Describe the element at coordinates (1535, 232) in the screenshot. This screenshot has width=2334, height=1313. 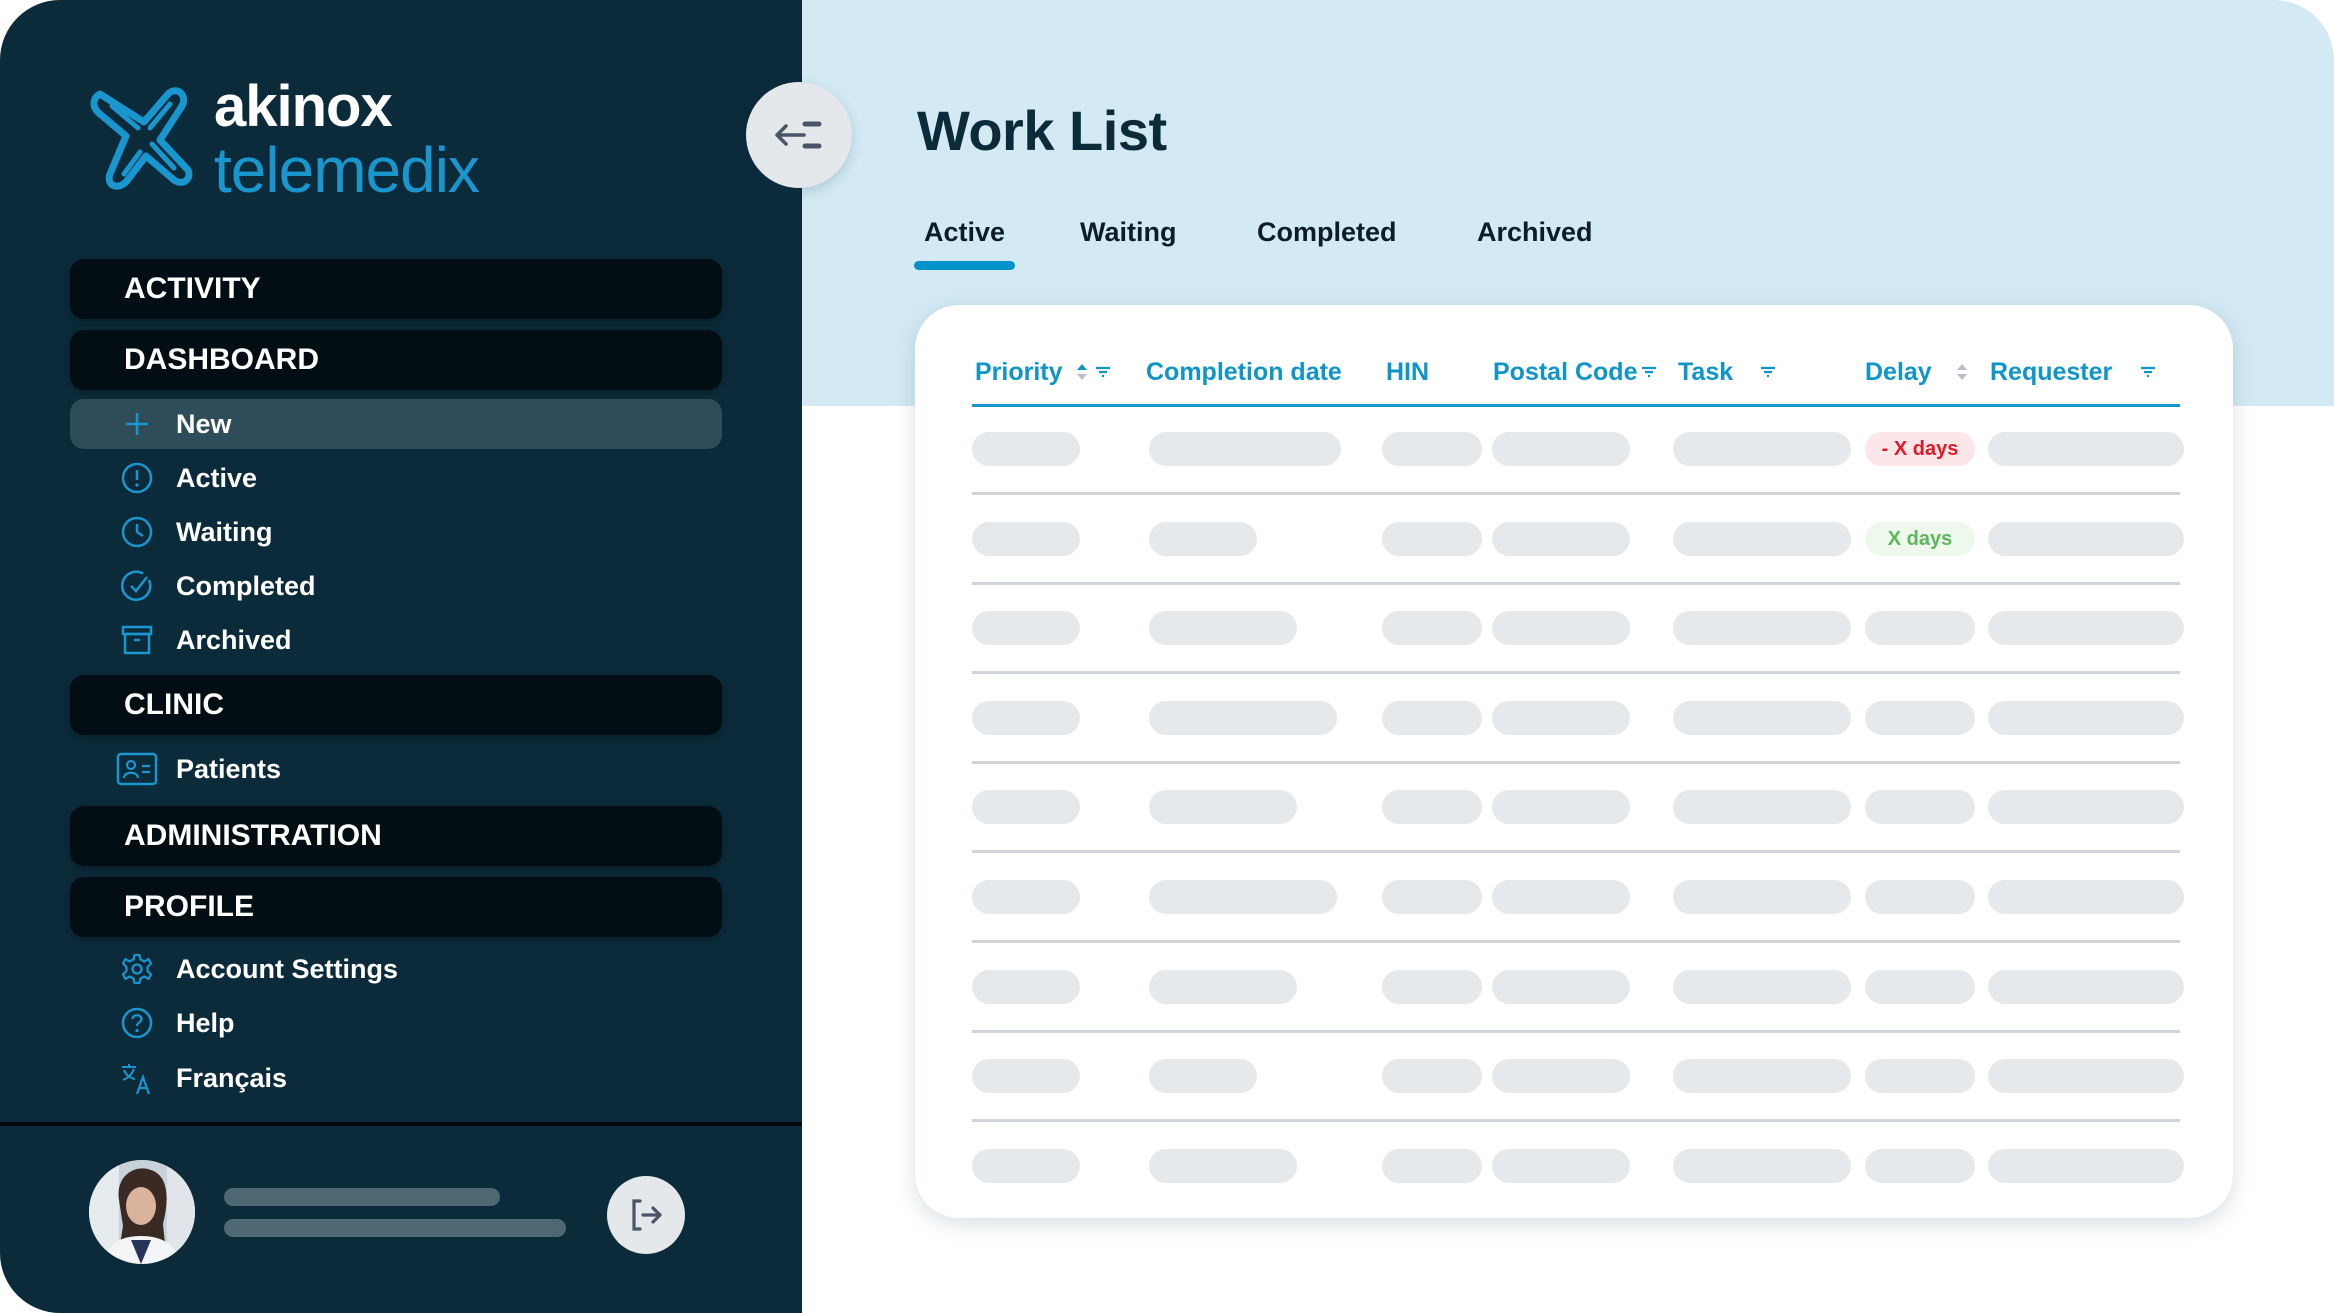
I see `tab-archived: Archived` at that location.